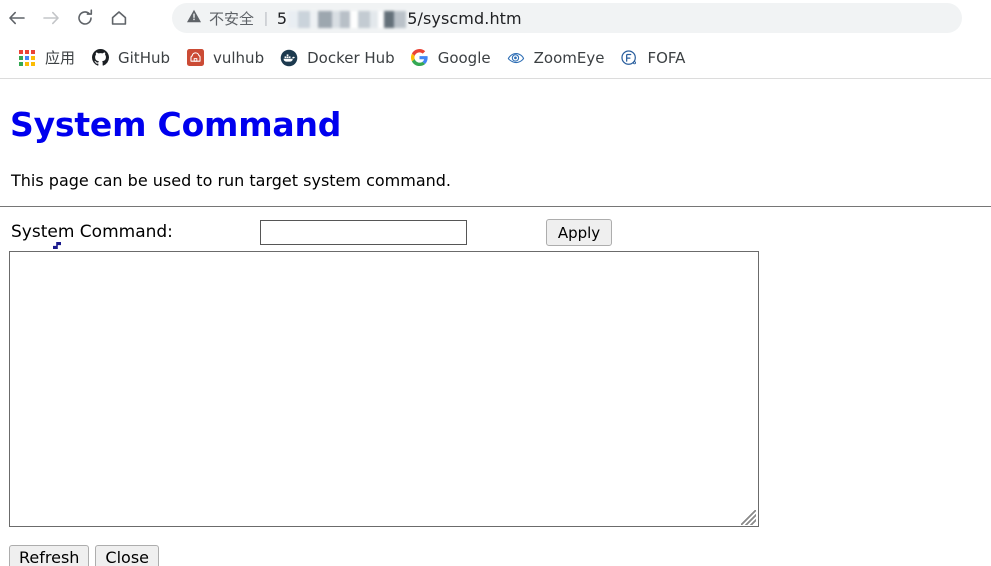  I want to click on bookmark-label: vulhub, so click(239, 57).